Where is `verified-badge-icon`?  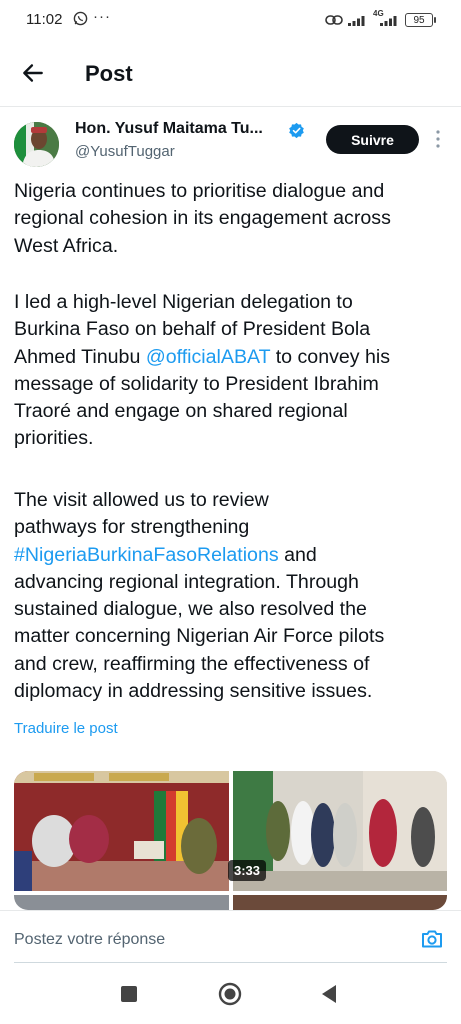
verified-badge-icon is located at coordinates (296, 130).